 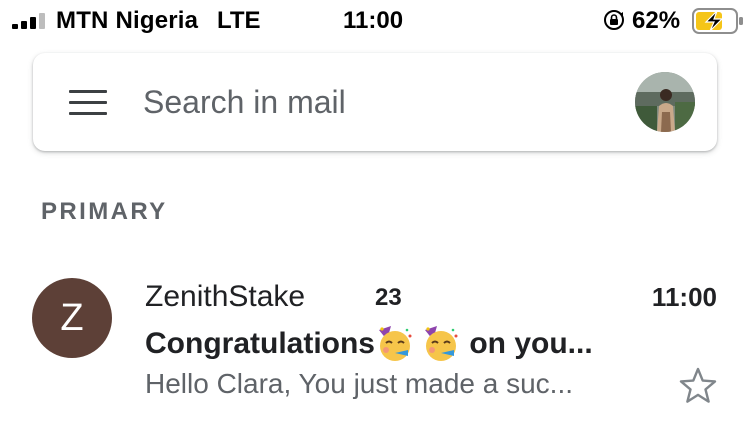 I want to click on status-bar: MTN Nigeria LTE 11:00 62%, so click(x=375, y=20).